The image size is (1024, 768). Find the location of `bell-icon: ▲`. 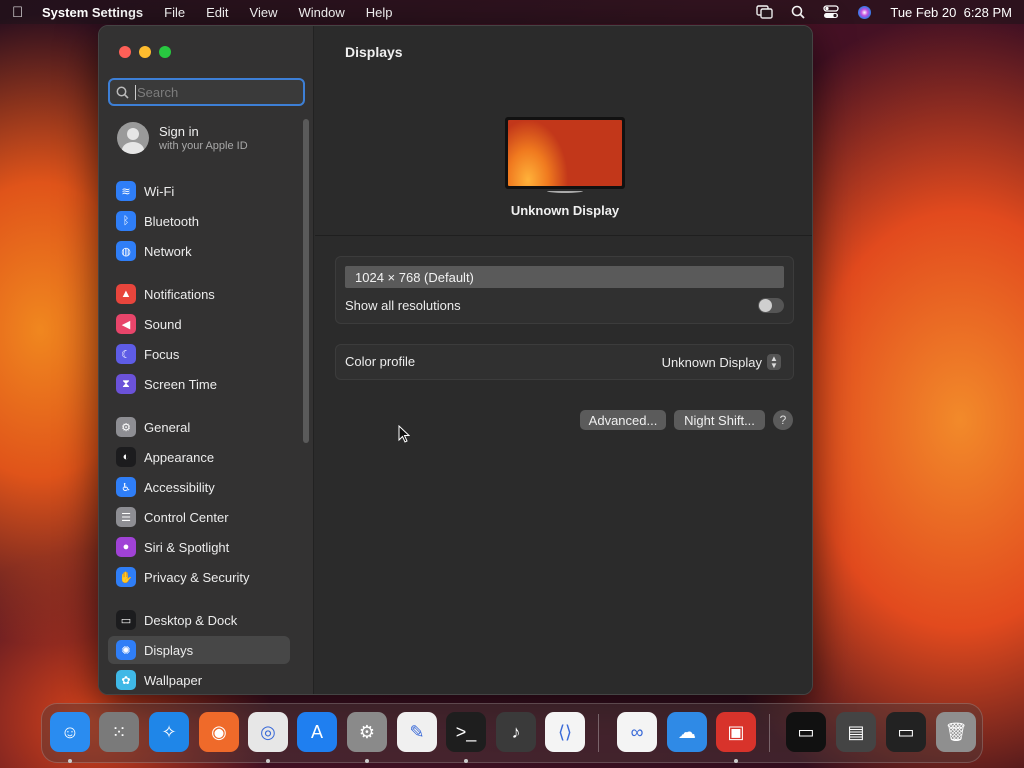

bell-icon: ▲ is located at coordinates (126, 294).